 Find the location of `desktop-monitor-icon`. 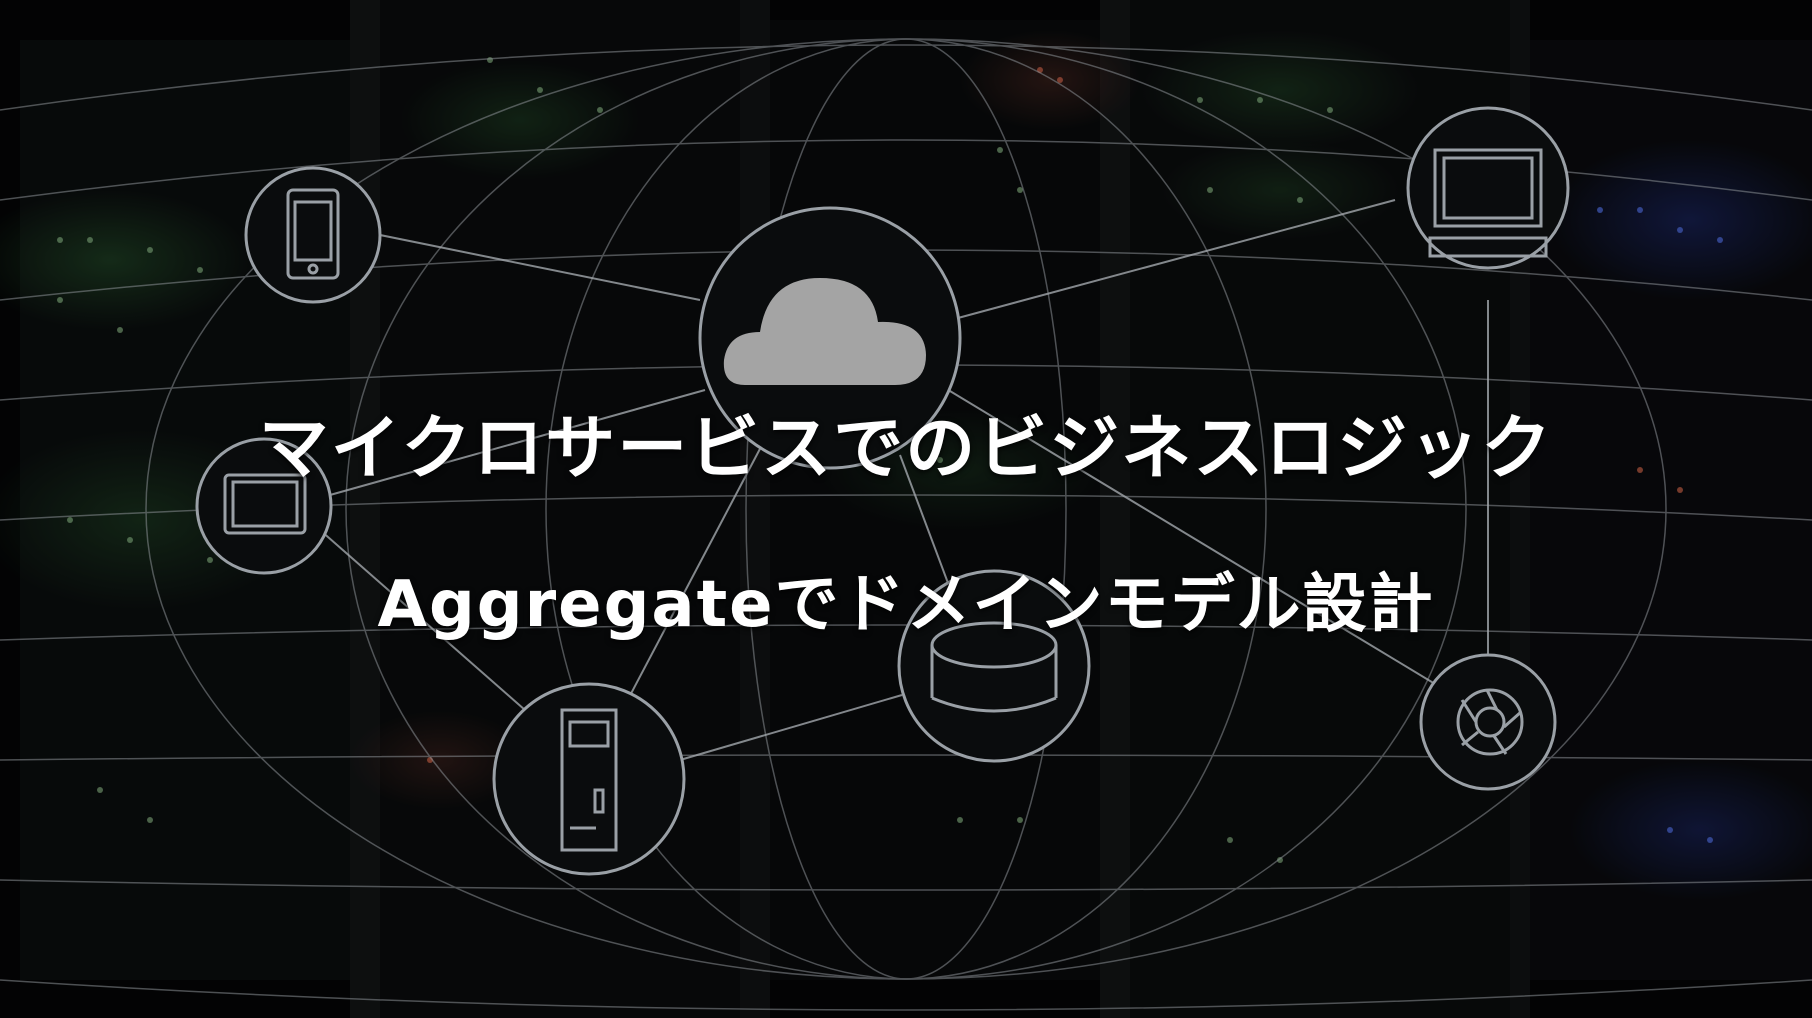

desktop-monitor-icon is located at coordinates (1488, 188).